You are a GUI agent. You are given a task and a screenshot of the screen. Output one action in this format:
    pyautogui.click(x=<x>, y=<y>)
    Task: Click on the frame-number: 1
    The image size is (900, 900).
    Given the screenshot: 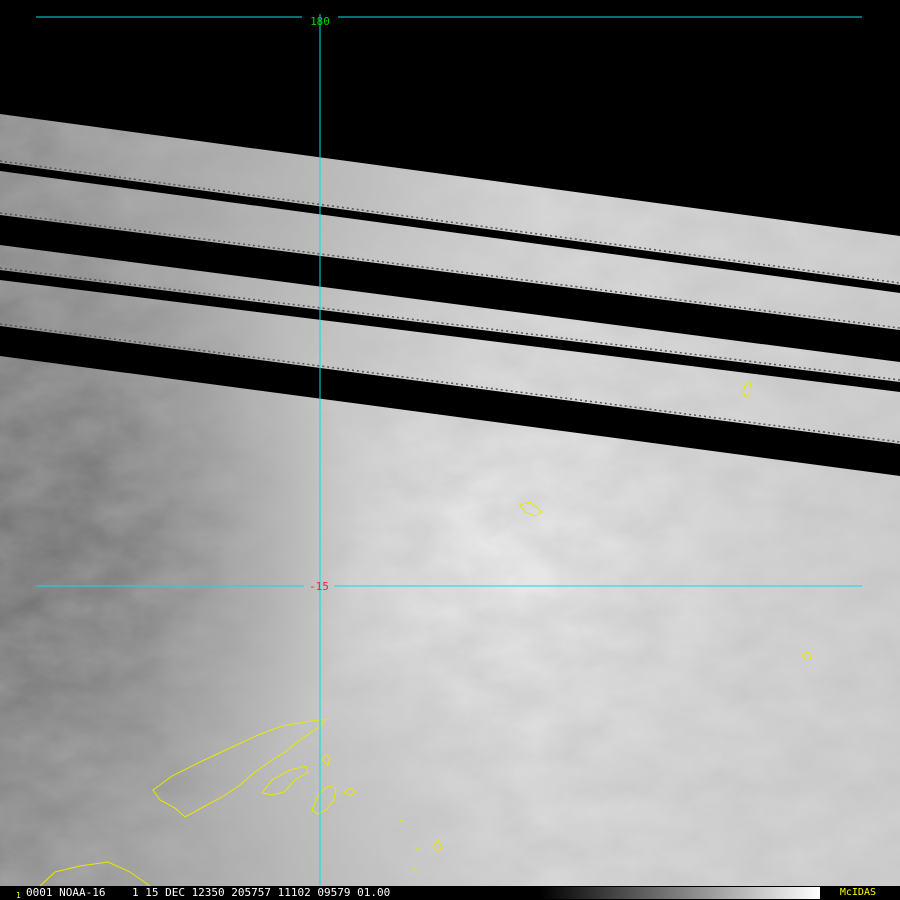 What is the action you would take?
    pyautogui.click(x=18, y=895)
    